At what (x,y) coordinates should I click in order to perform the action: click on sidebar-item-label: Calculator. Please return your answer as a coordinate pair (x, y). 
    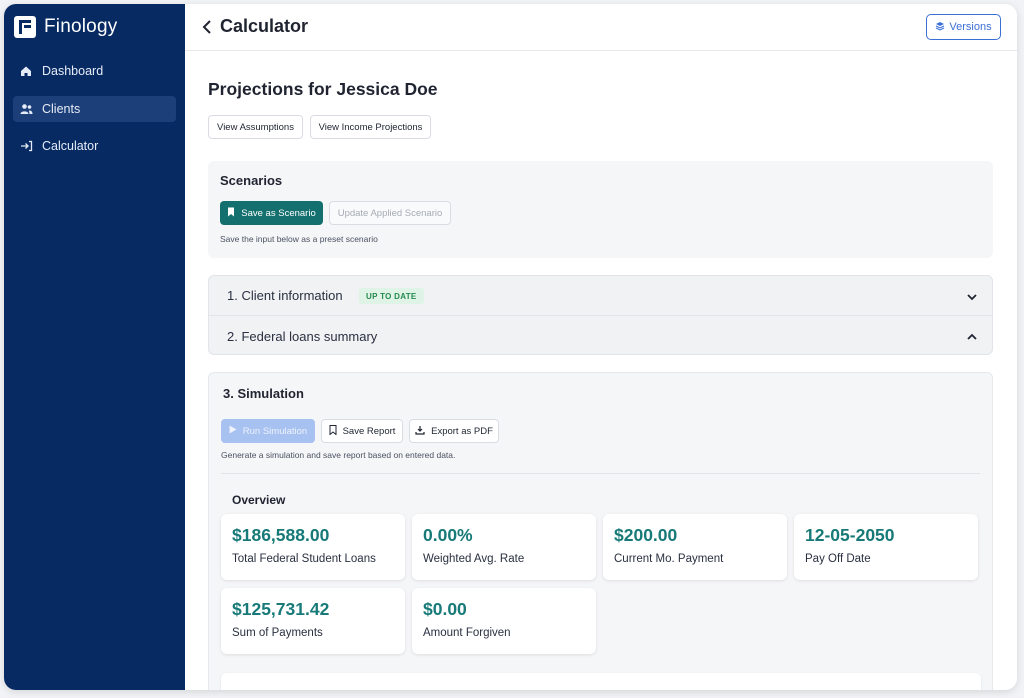
    Looking at the image, I should click on (70, 146).